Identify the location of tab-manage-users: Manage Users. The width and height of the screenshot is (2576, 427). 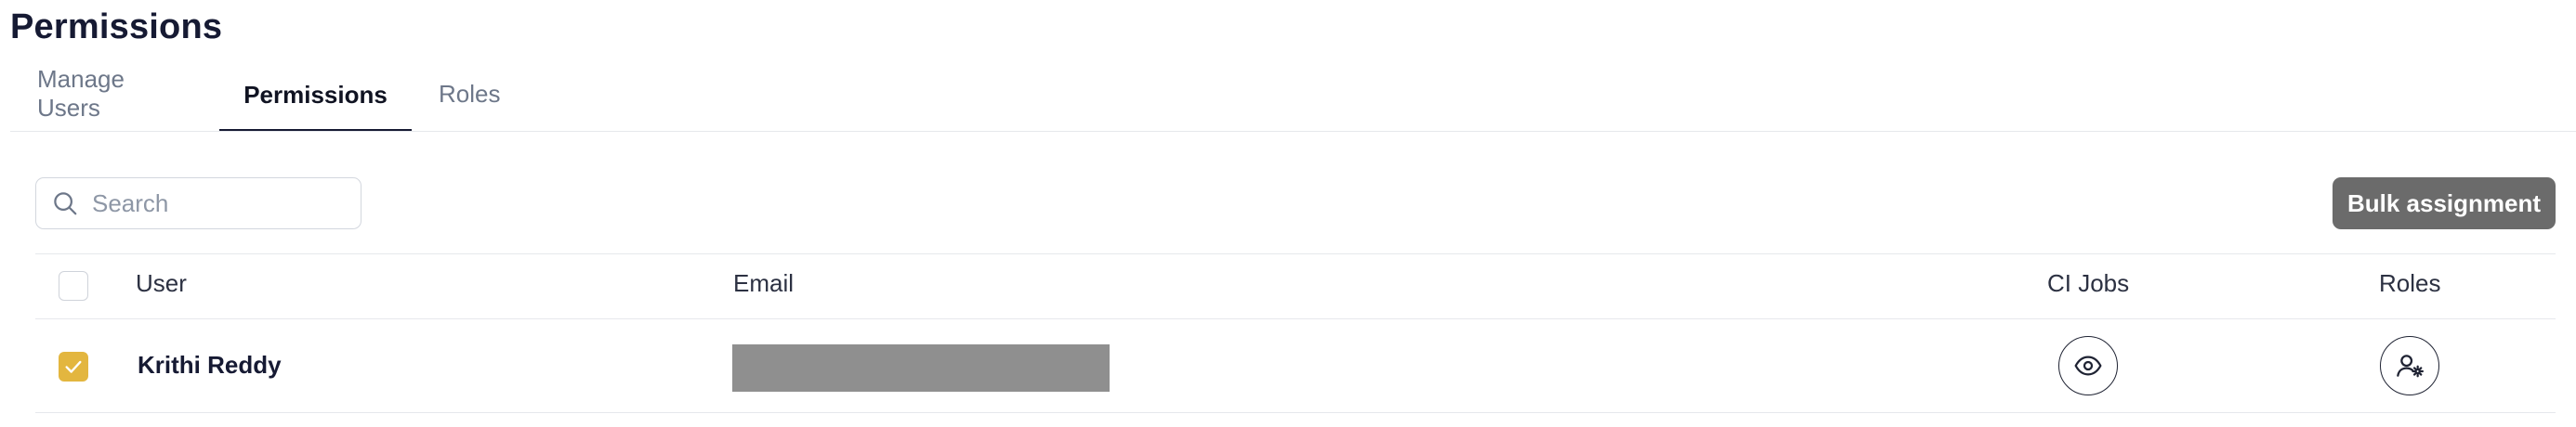
(114, 97).